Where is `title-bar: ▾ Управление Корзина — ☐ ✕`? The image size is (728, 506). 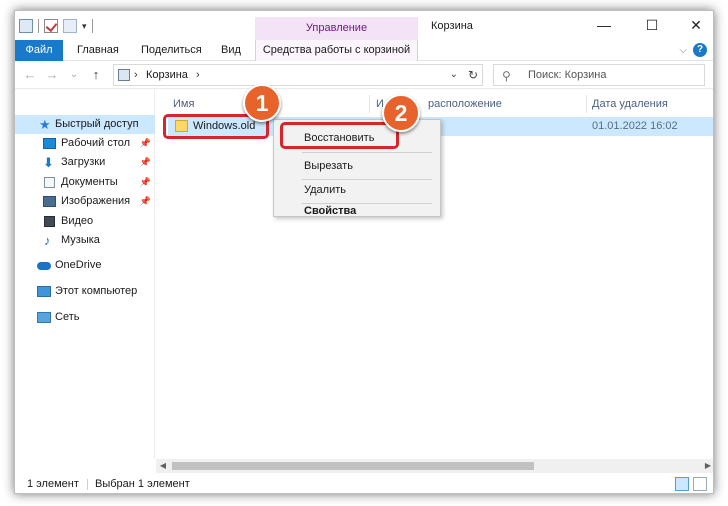
title-bar: ▾ Управление Корзина — ☐ ✕ is located at coordinates (364, 25).